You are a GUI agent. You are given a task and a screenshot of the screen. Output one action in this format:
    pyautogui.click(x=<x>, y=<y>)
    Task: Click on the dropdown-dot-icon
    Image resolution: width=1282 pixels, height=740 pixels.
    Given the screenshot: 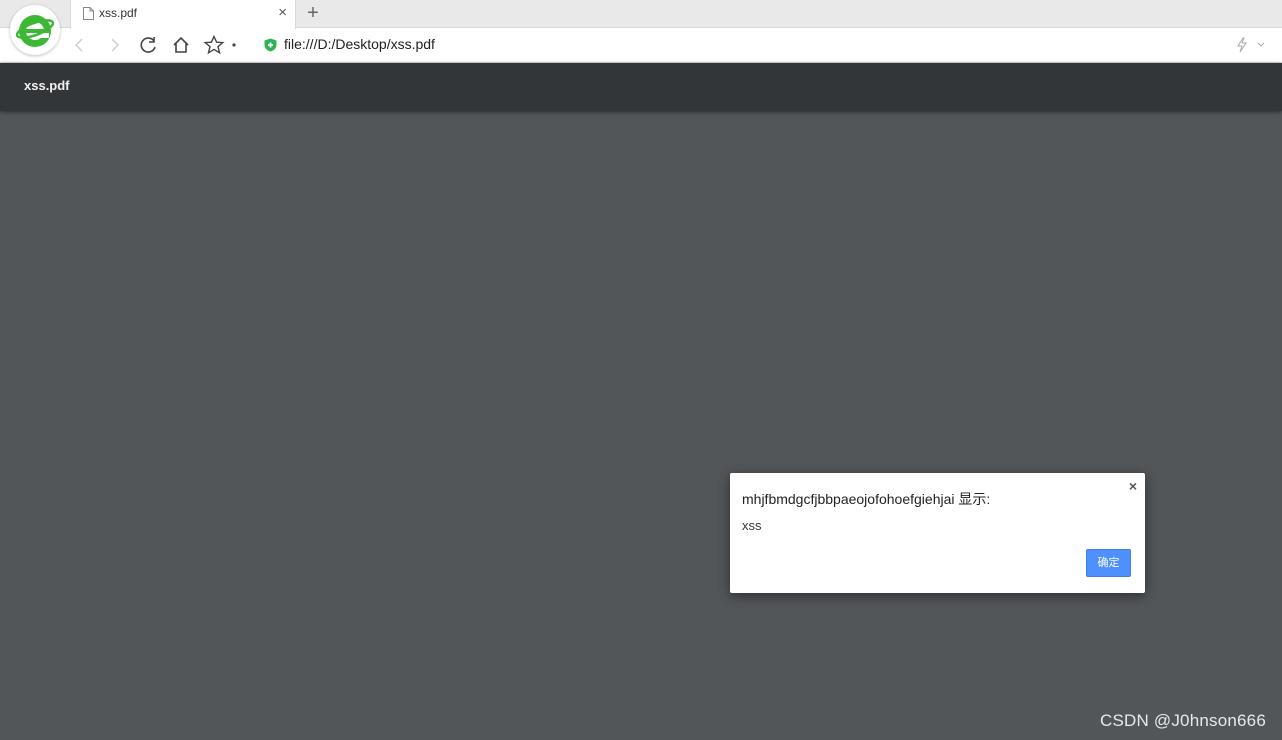 What is the action you would take?
    pyautogui.click(x=234, y=45)
    